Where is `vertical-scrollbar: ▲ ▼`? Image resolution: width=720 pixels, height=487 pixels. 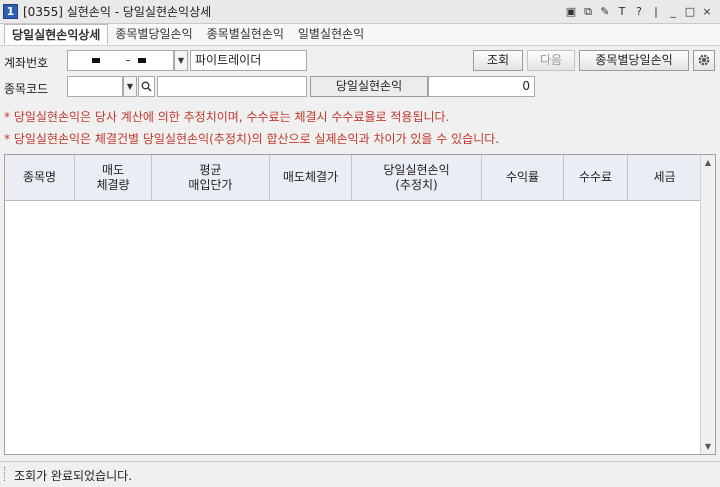
vertical-scrollbar: ▲ ▼ is located at coordinates (707, 304).